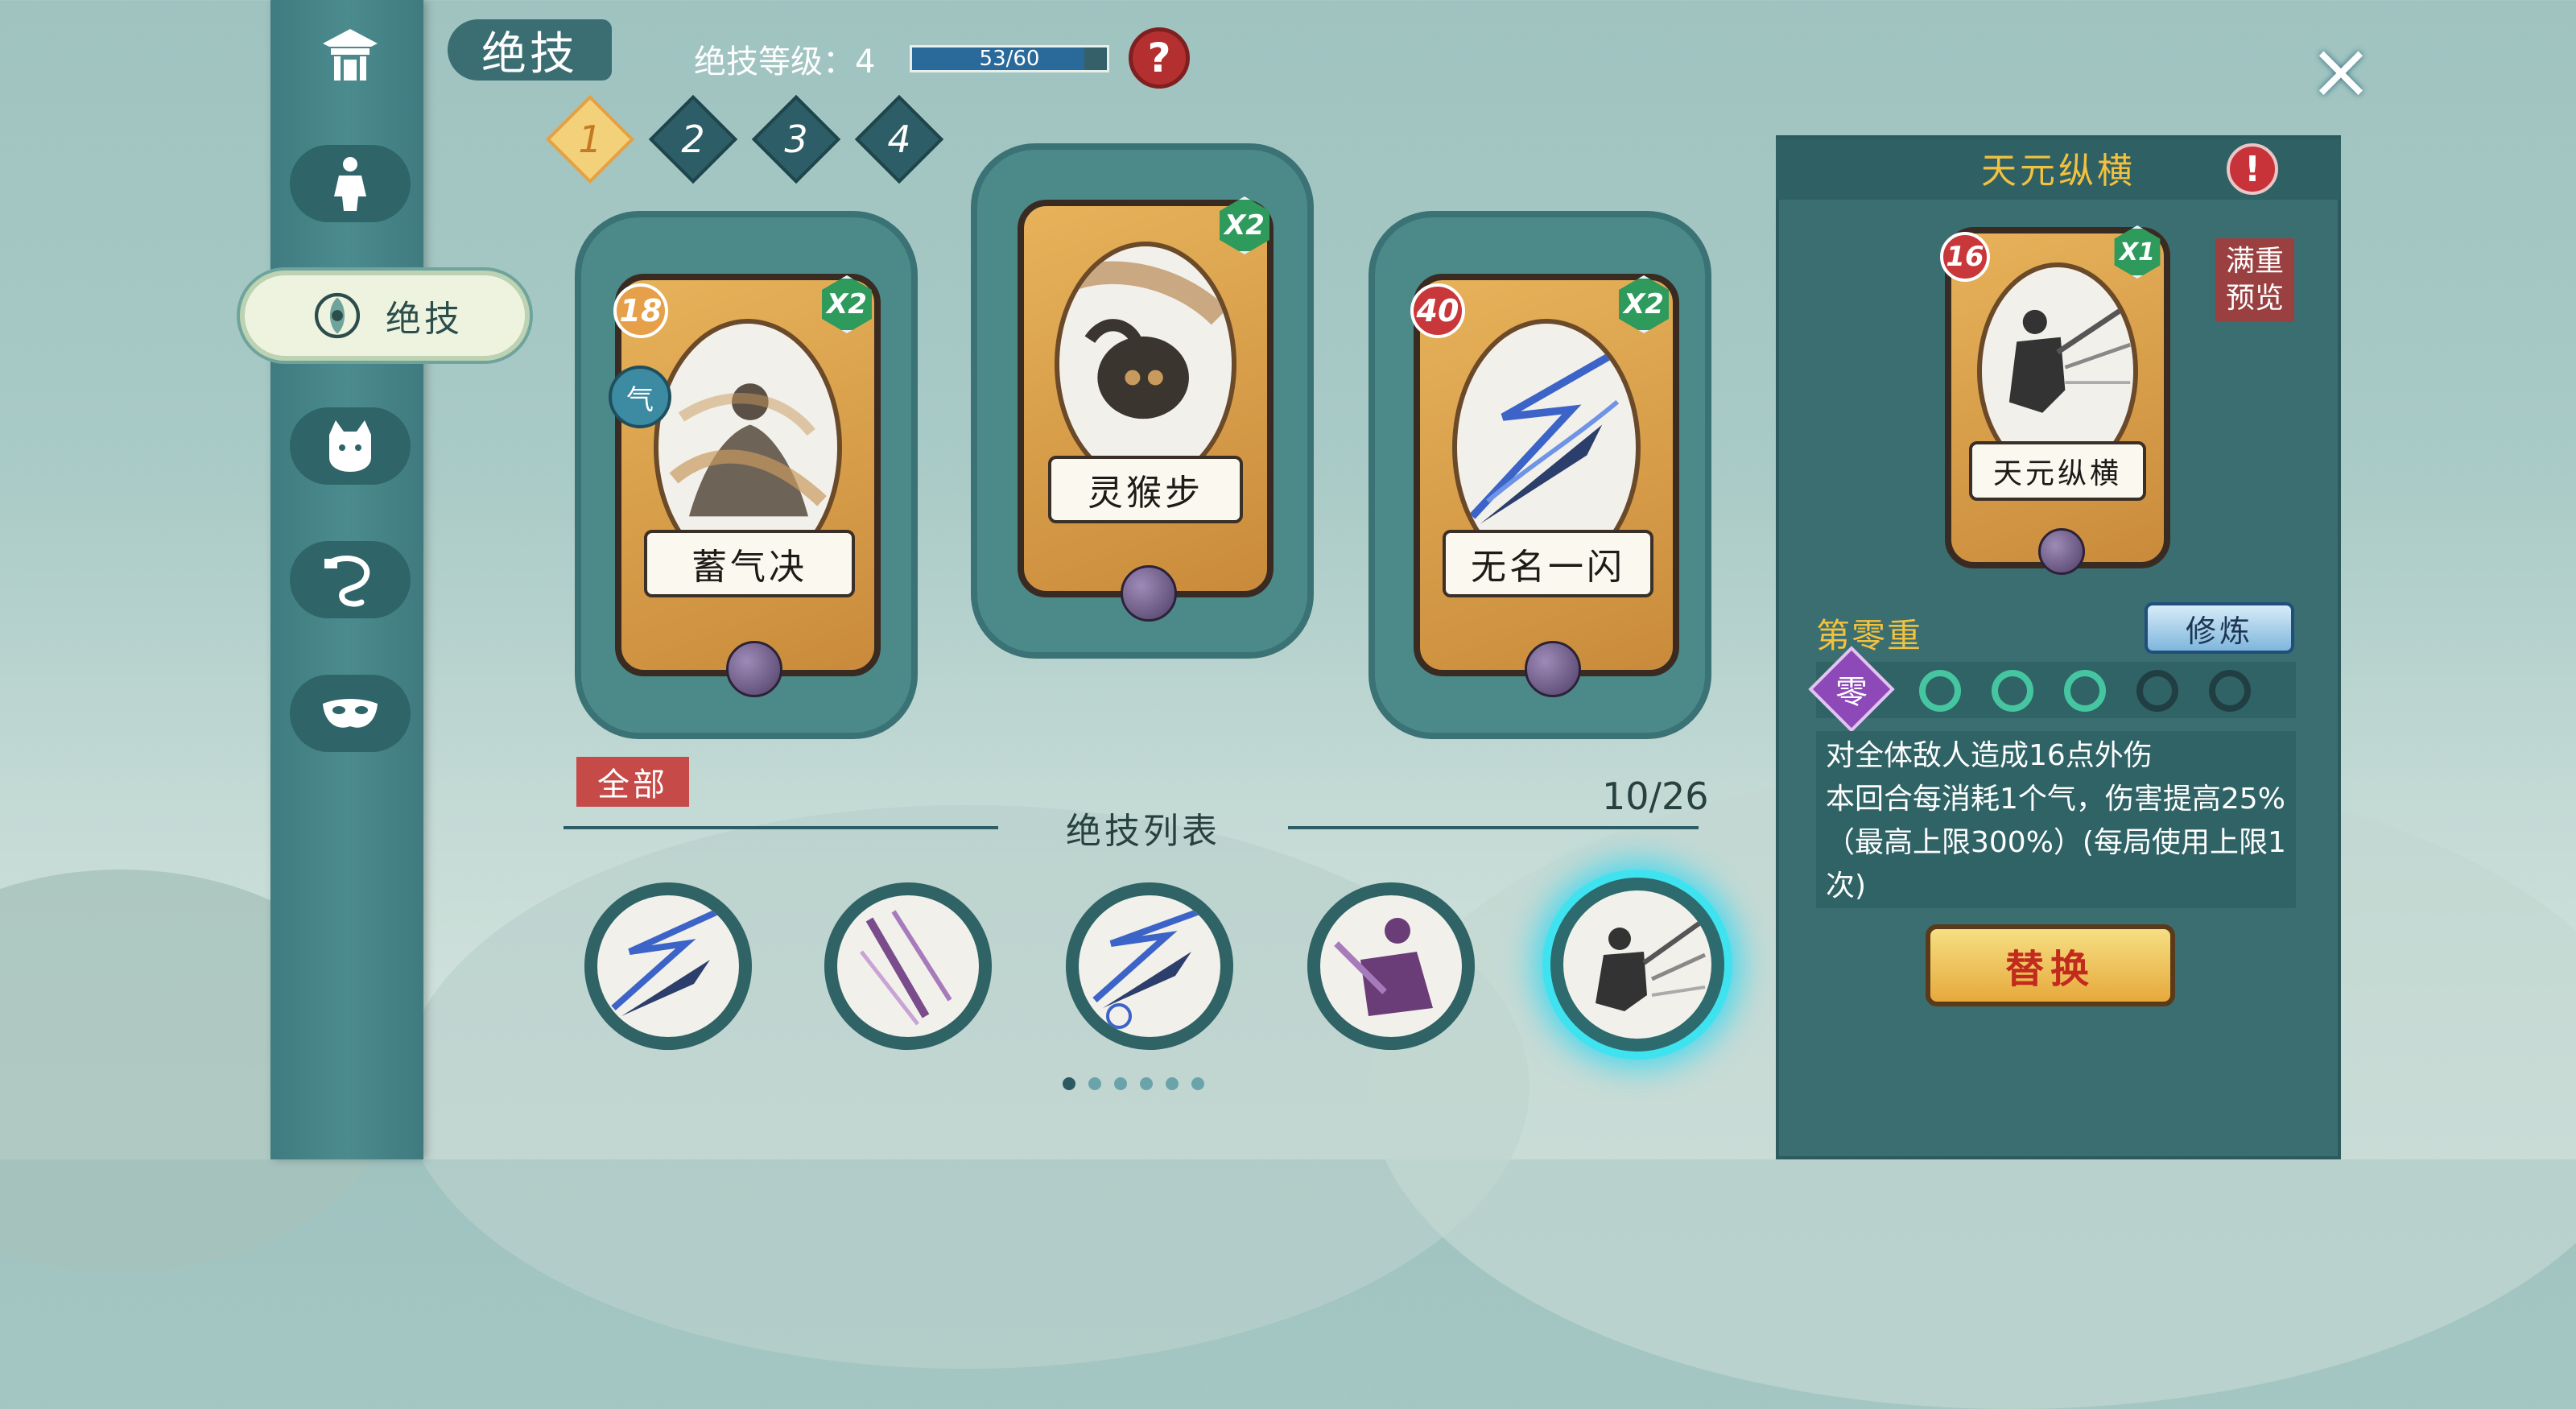  Describe the element at coordinates (1851, 692) in the screenshot. I see `tier-gem-label: 零` at that location.